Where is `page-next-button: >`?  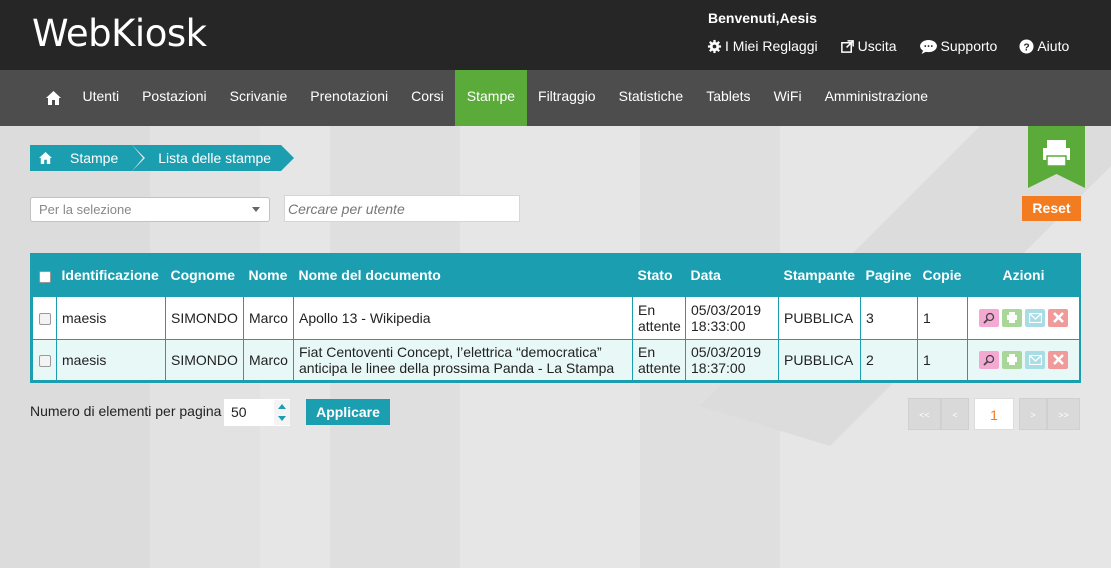
page-next-button: > is located at coordinates (1033, 414).